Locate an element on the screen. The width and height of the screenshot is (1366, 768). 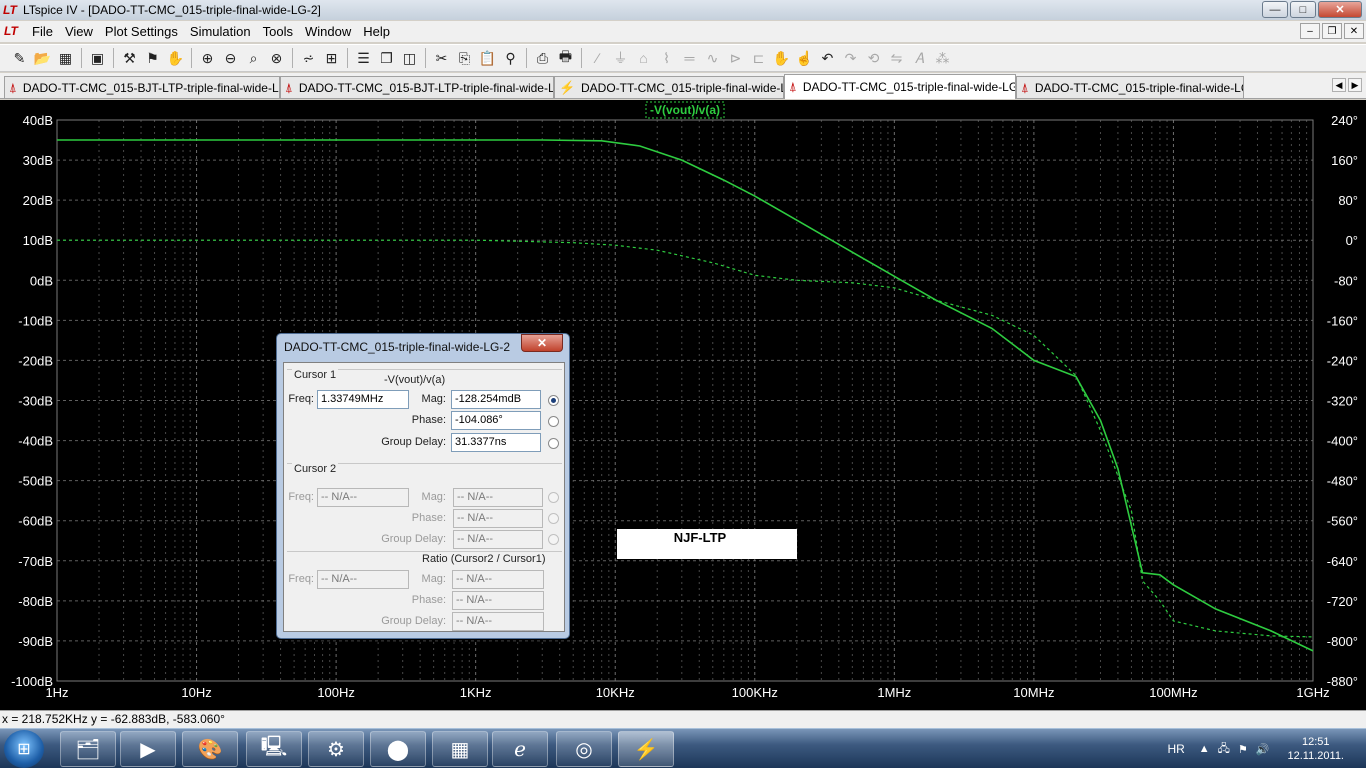
menu-help: Help is located at coordinates (376, 31).